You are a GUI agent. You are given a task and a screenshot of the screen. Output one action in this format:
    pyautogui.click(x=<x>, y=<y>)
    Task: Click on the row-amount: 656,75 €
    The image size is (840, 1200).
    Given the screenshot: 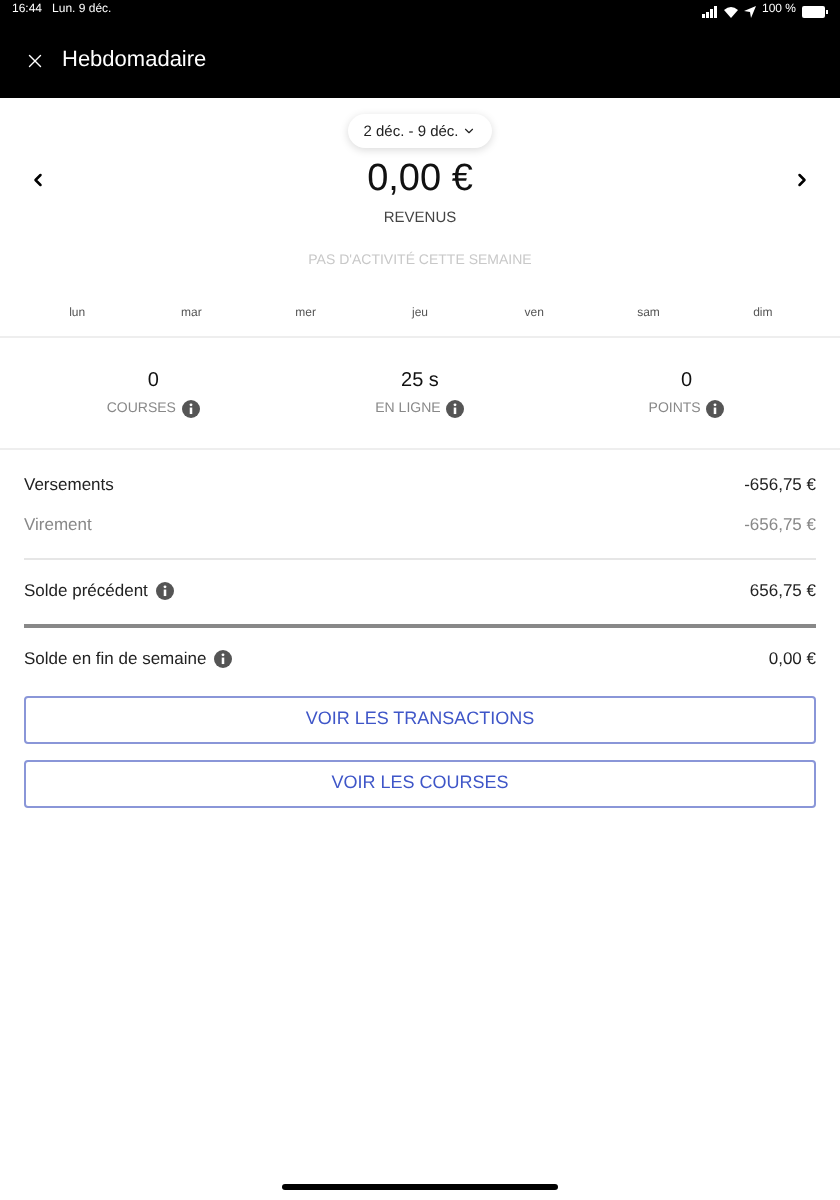 What is the action you would take?
    pyautogui.click(x=782, y=591)
    